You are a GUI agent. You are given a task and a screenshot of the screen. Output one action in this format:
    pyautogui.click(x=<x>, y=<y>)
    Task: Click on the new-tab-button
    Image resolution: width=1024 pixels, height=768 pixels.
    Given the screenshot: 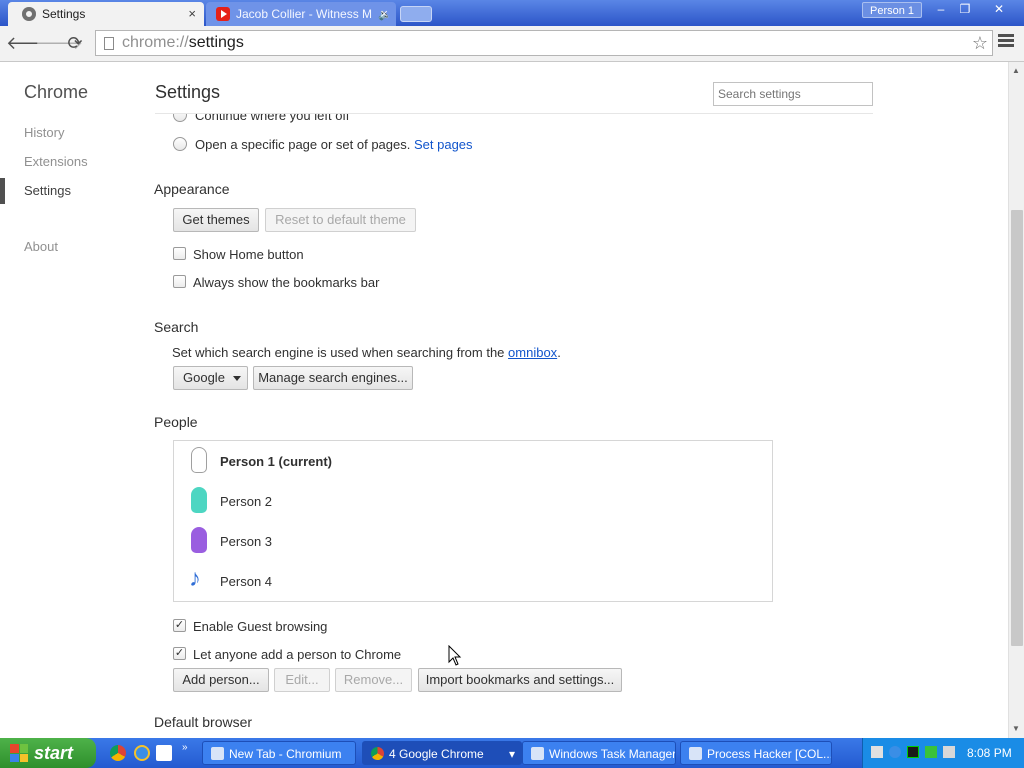 What is the action you would take?
    pyautogui.click(x=416, y=14)
    